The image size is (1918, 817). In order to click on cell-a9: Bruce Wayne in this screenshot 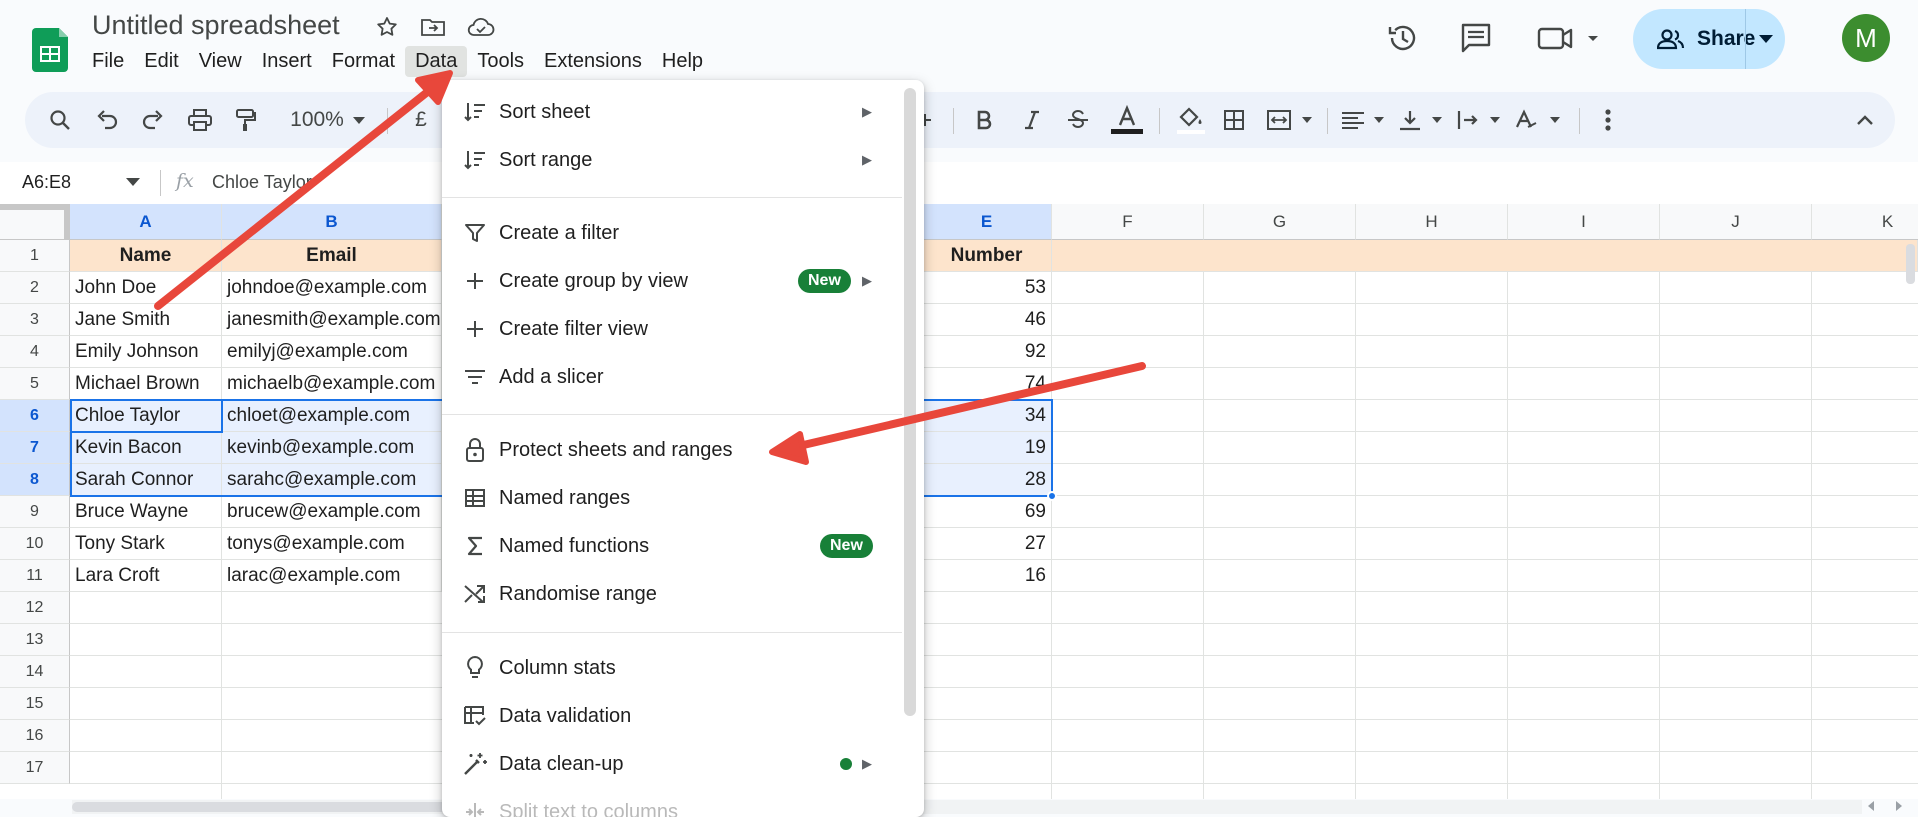, I will do `click(146, 512)`.